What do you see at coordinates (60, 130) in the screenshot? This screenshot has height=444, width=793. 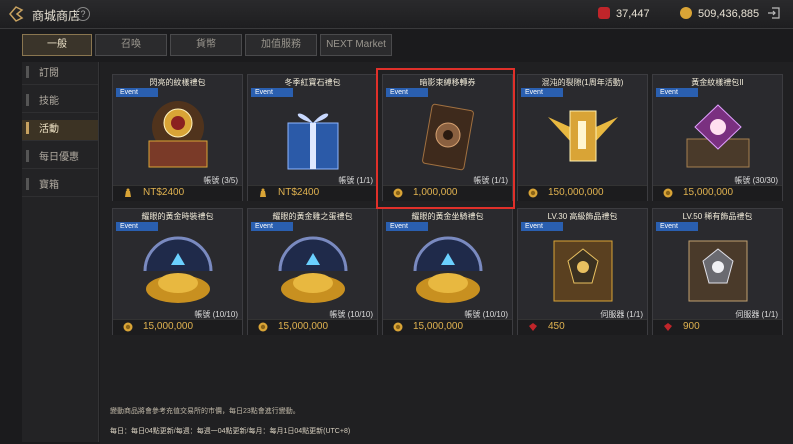 I see `sidebar-item-events: 活動` at bounding box center [60, 130].